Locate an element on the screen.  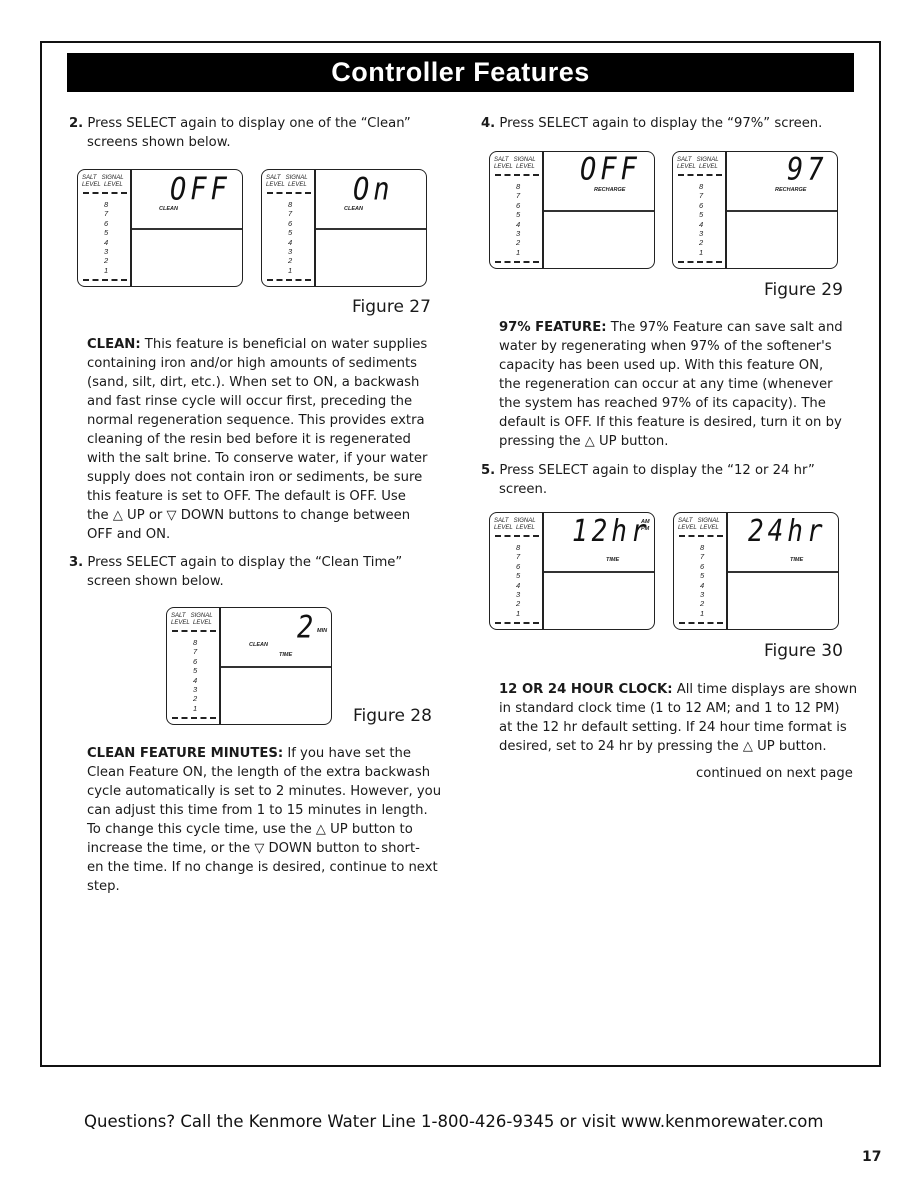
step-number: 4. is located at coordinates (488, 123).